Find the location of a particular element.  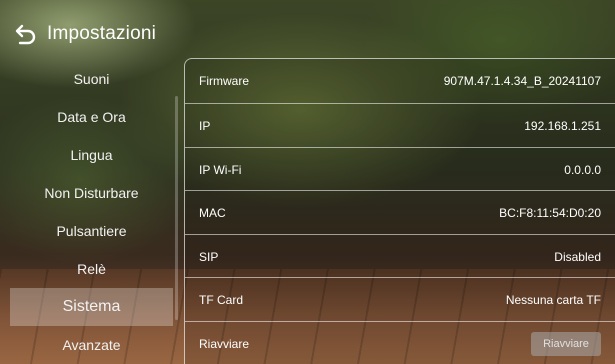

tf-card-row: TF Card Nessuna carta TF is located at coordinates (400, 300).